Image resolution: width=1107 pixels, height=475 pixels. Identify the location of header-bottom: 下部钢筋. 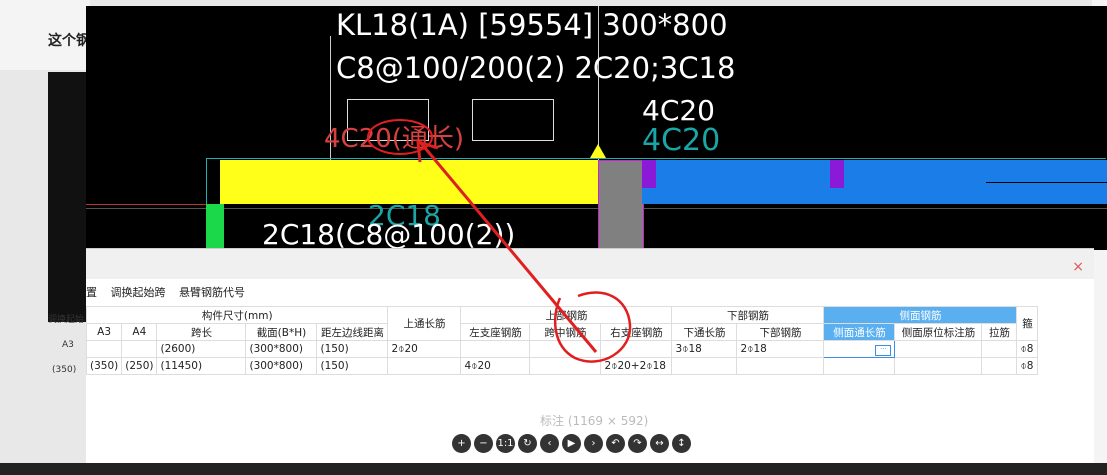
(748, 315).